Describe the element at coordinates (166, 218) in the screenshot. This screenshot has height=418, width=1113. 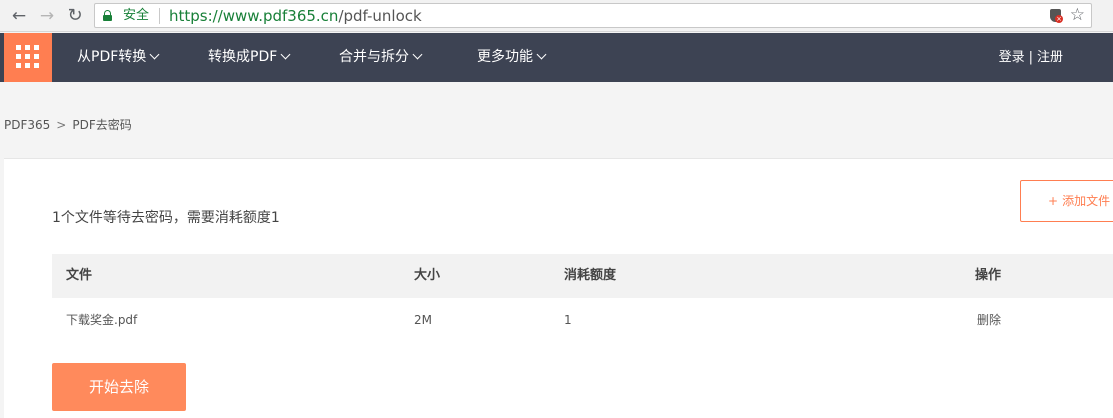
I see `pending-status: 1个文件等待去密码，需要消耗额度1` at that location.